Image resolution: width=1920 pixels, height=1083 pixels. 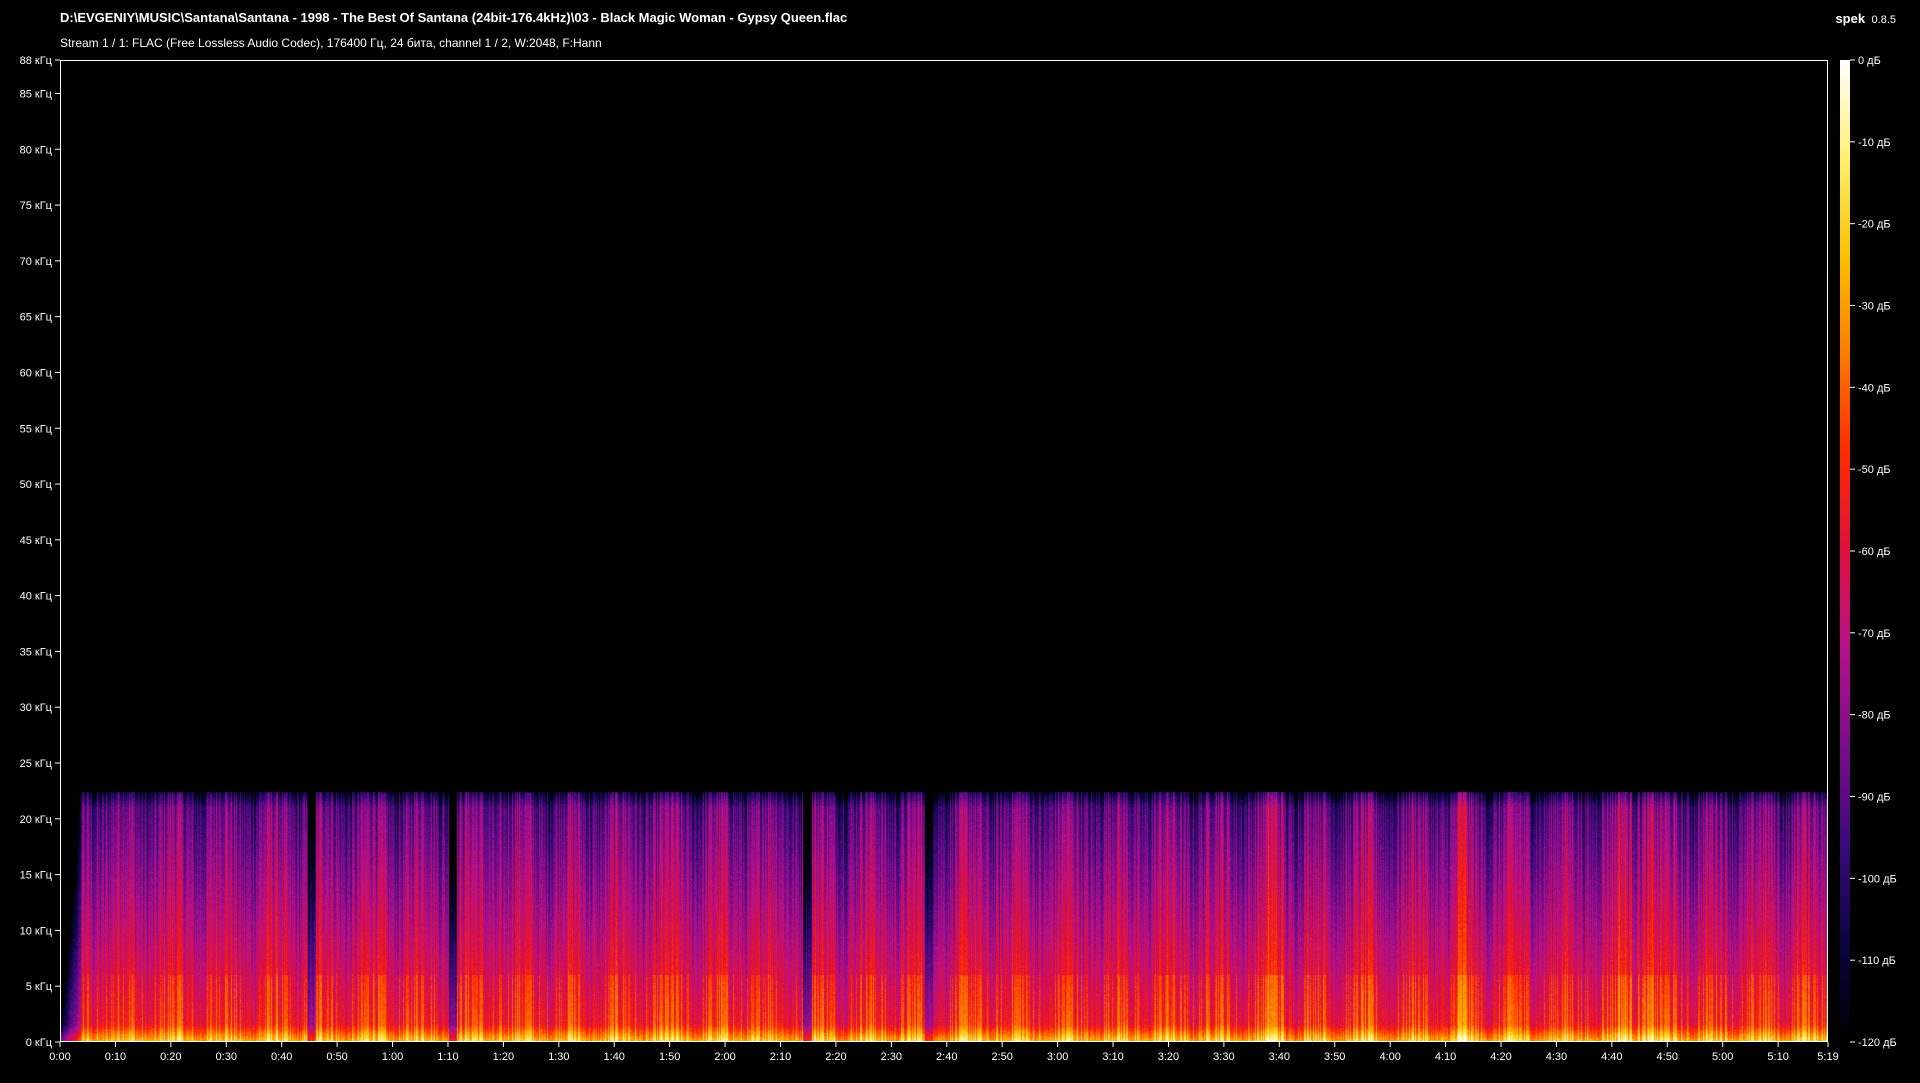 What do you see at coordinates (1874, 634) in the screenshot?
I see `db-tick-label: -70 дБ` at bounding box center [1874, 634].